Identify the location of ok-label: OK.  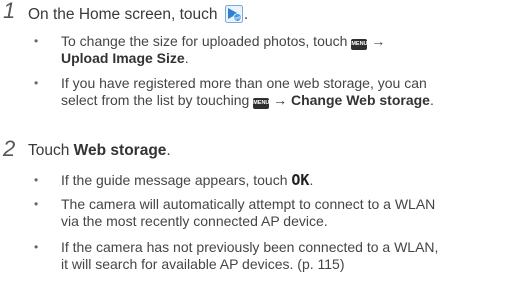
(300, 180).